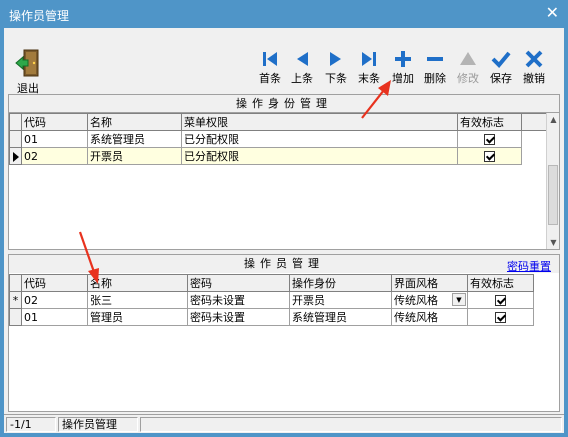 This screenshot has height=437, width=568. Describe the element at coordinates (351, 424) in the screenshot. I see `status-empty` at that location.